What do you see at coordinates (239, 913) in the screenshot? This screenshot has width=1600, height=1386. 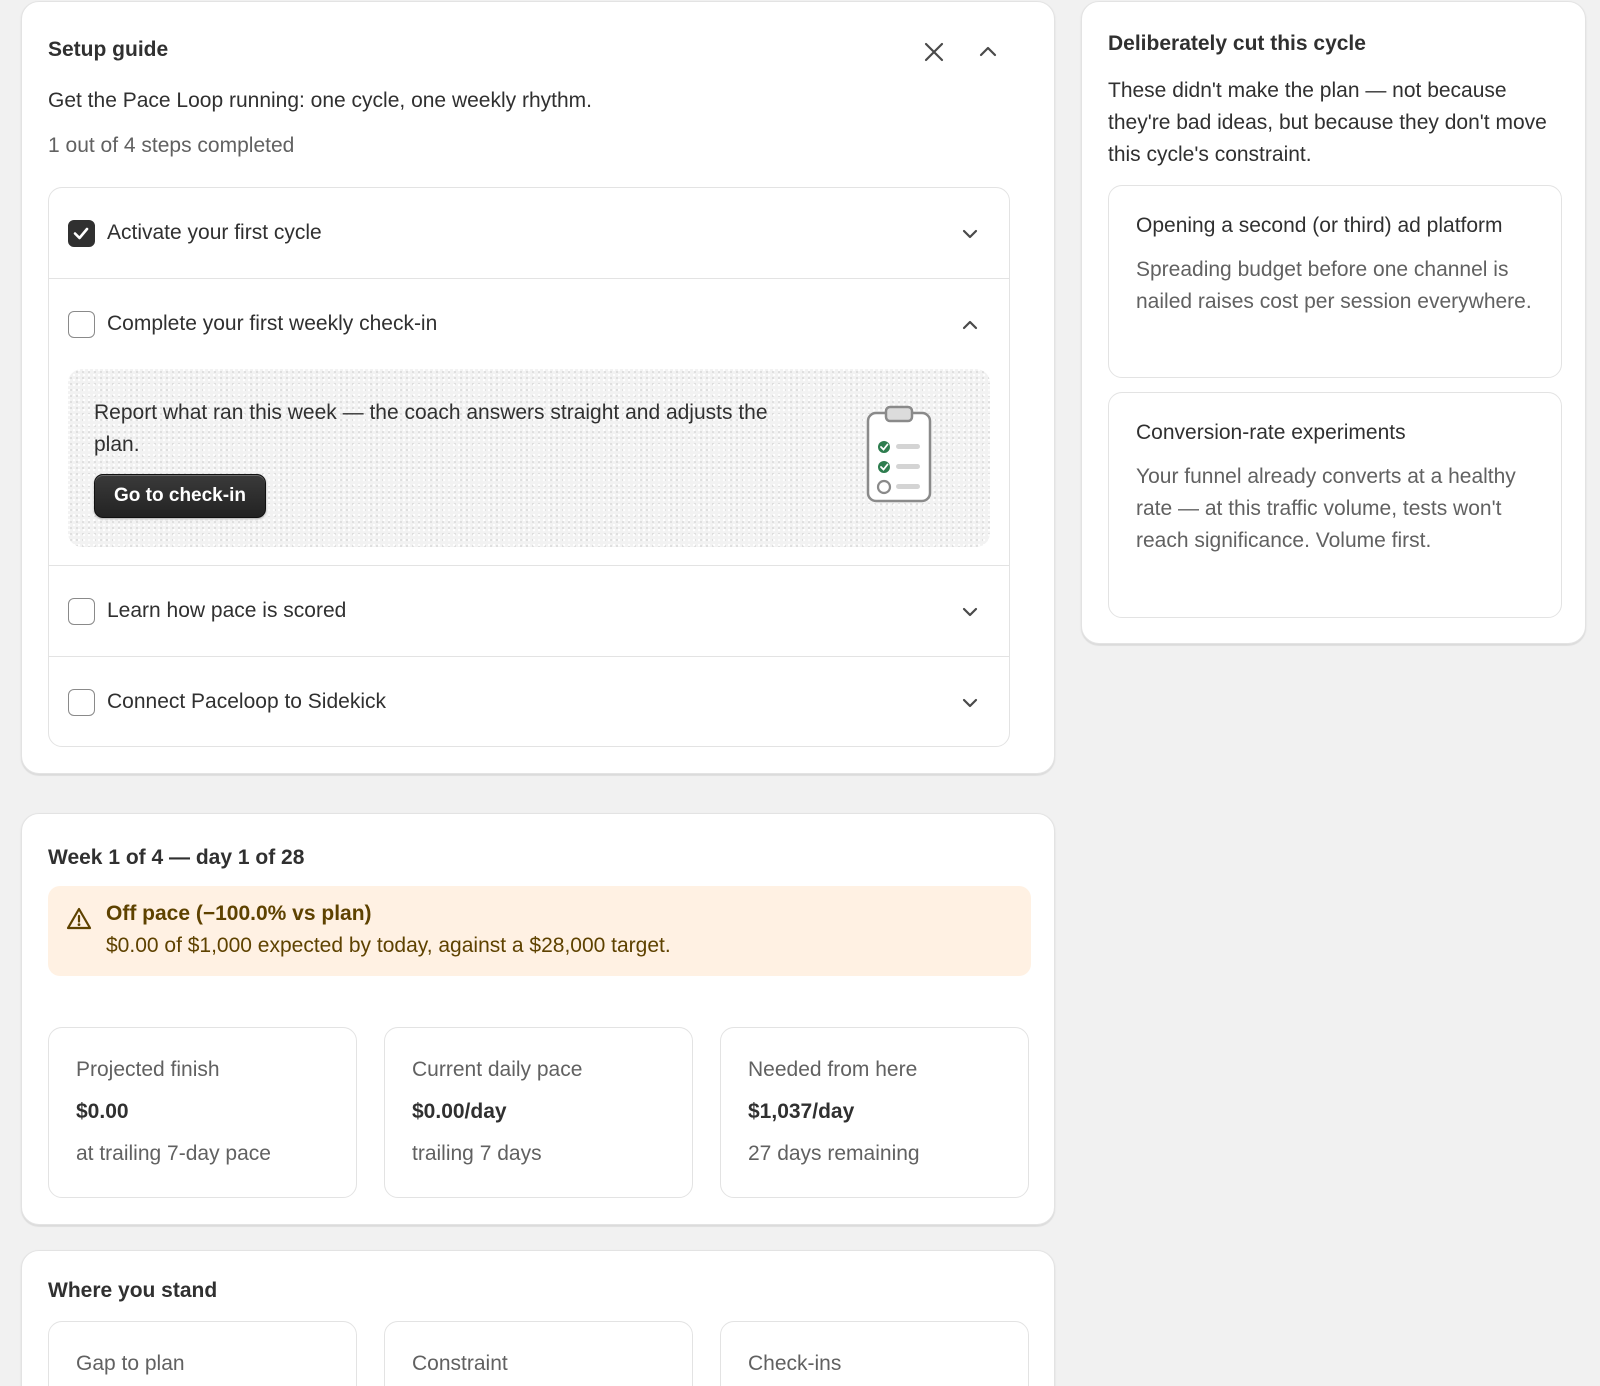 I see `banner-title: Off pace (−100.0% vs plan)` at bounding box center [239, 913].